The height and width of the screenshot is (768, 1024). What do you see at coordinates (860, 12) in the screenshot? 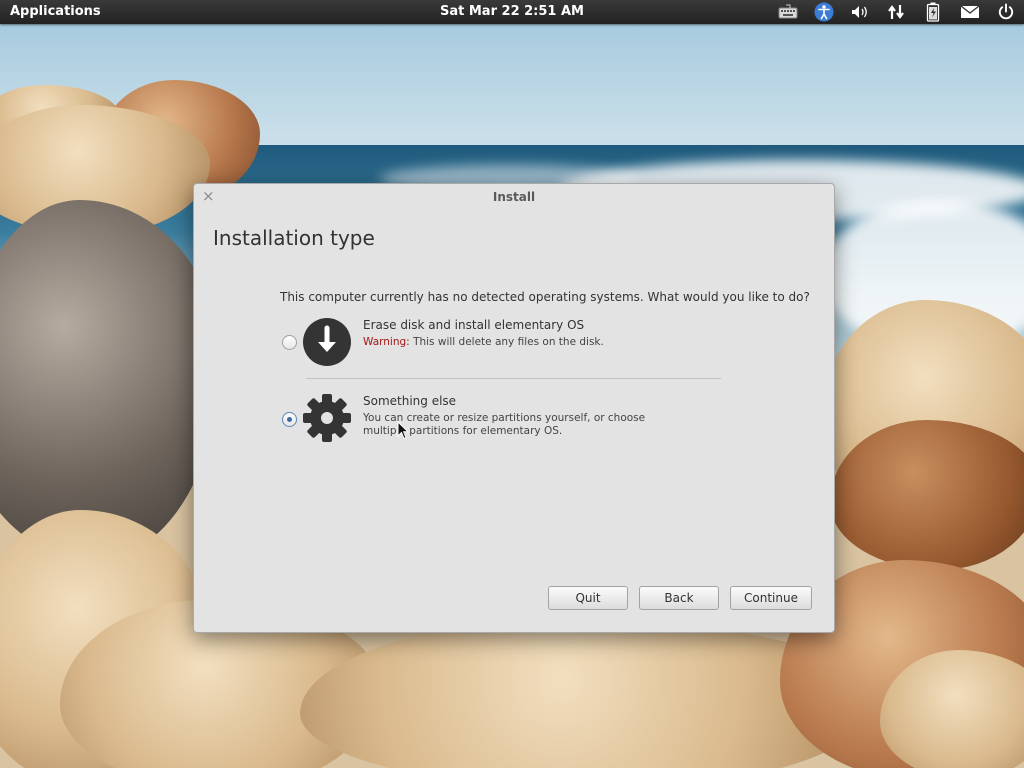
I see `volume-icon` at bounding box center [860, 12].